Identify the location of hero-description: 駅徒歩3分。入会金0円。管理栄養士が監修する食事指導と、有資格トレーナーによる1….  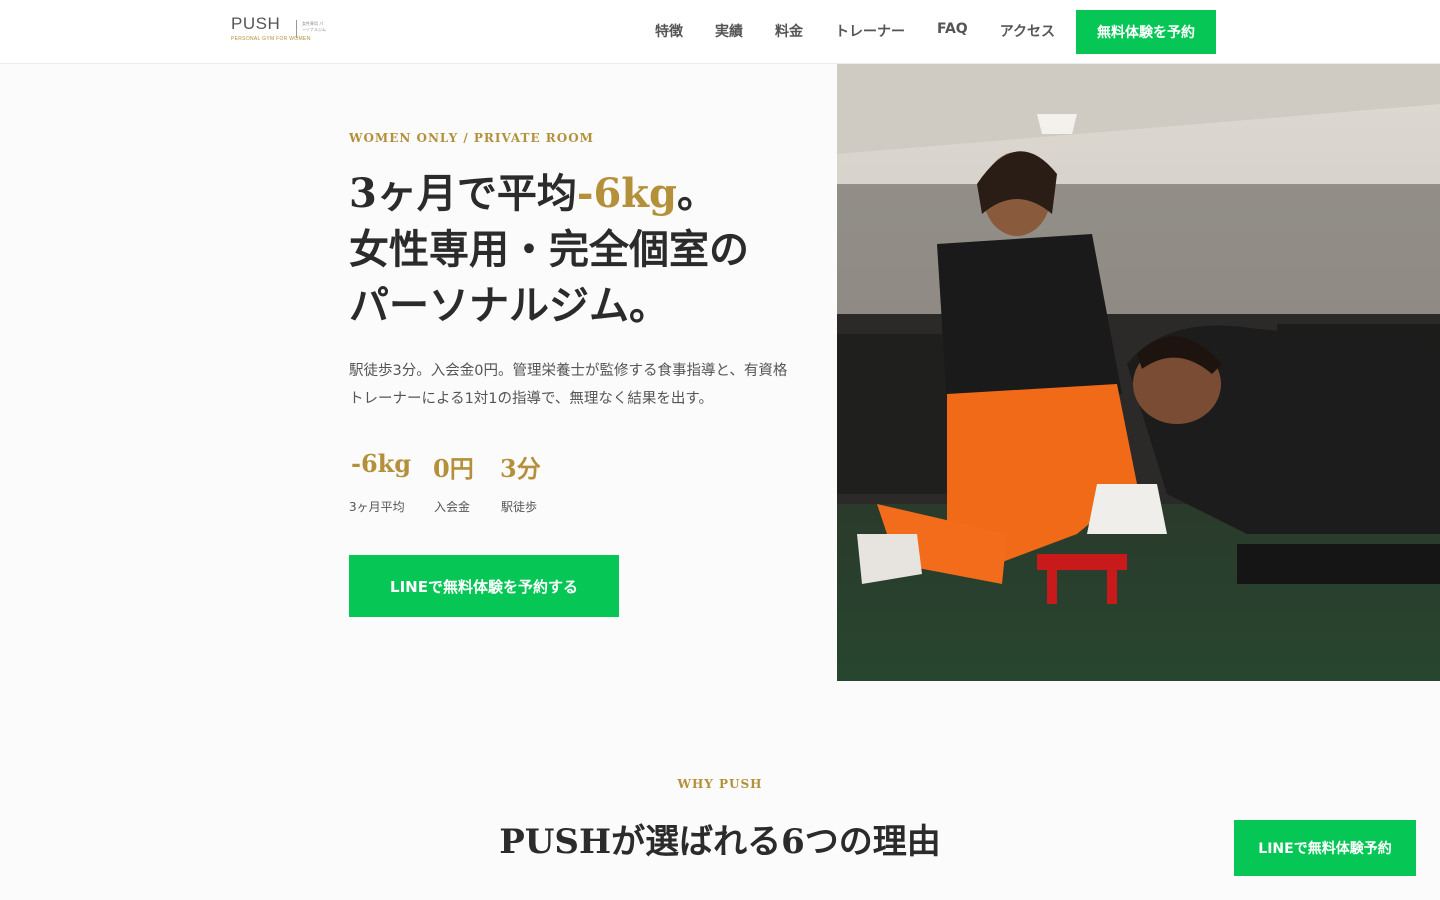
(568, 385).